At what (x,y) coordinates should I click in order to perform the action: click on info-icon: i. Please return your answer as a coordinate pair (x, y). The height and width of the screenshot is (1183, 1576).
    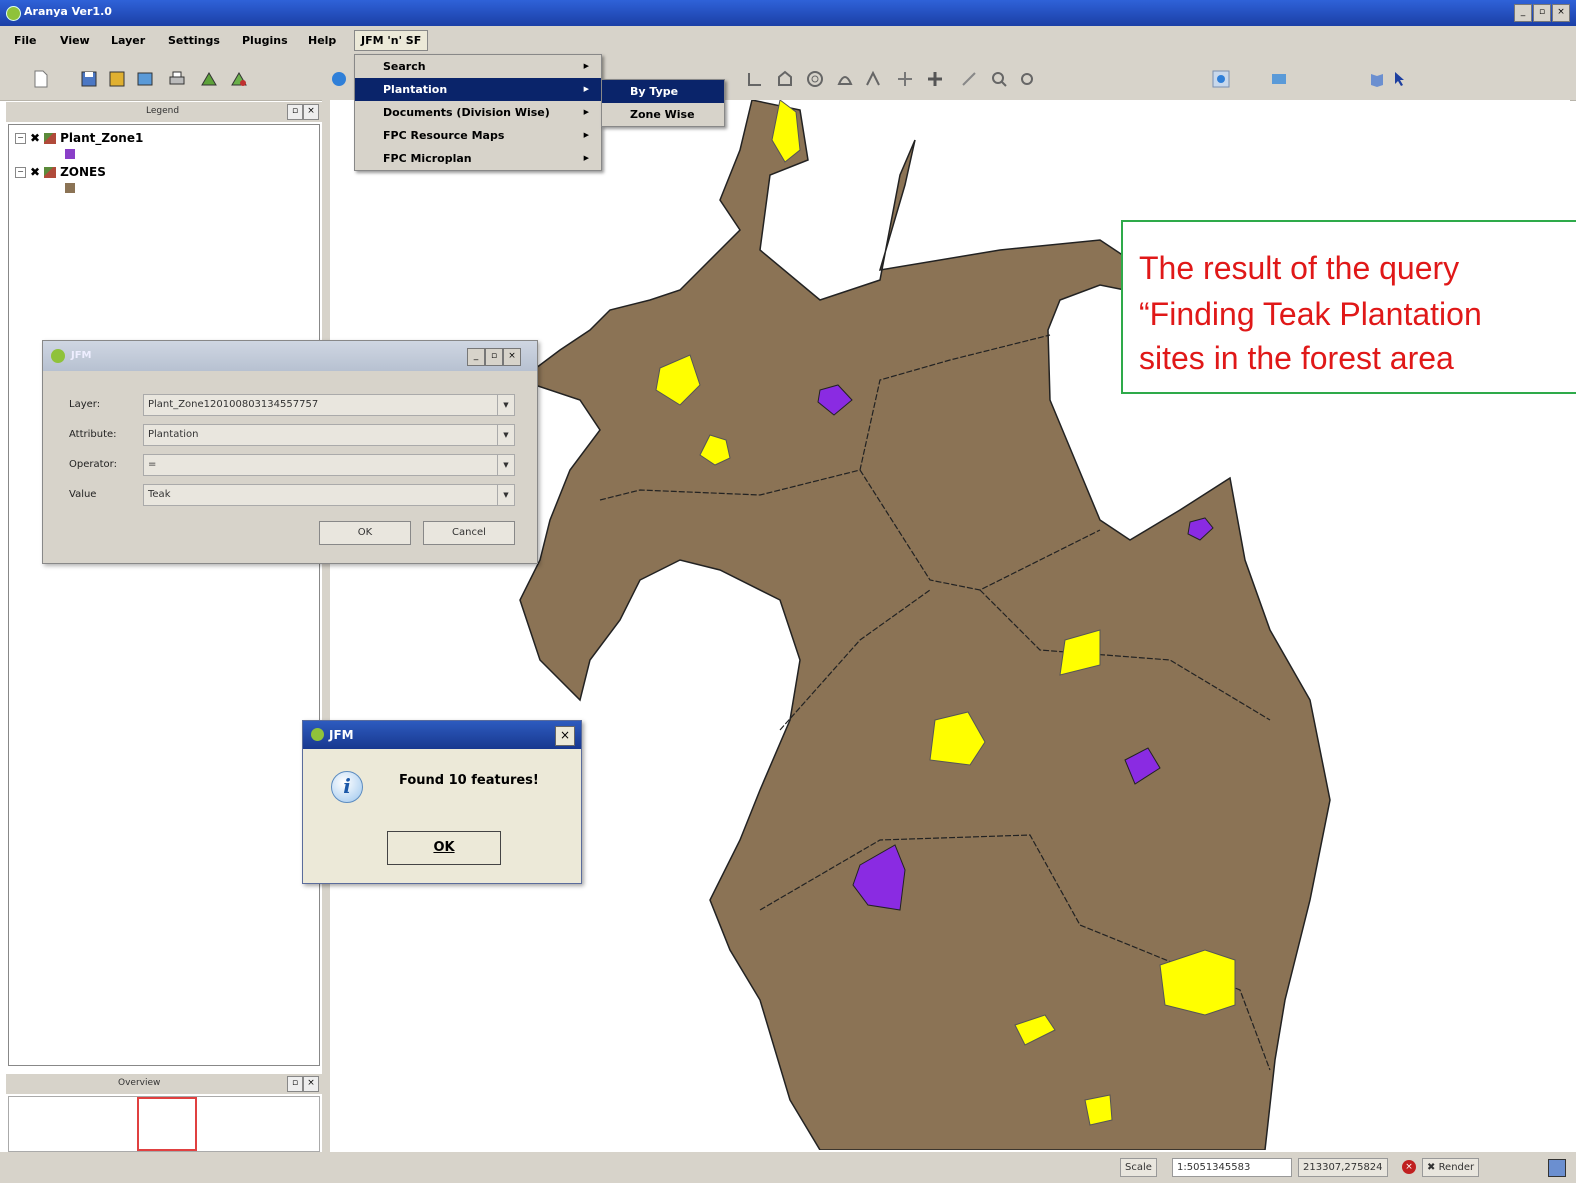
    Looking at the image, I should click on (347, 787).